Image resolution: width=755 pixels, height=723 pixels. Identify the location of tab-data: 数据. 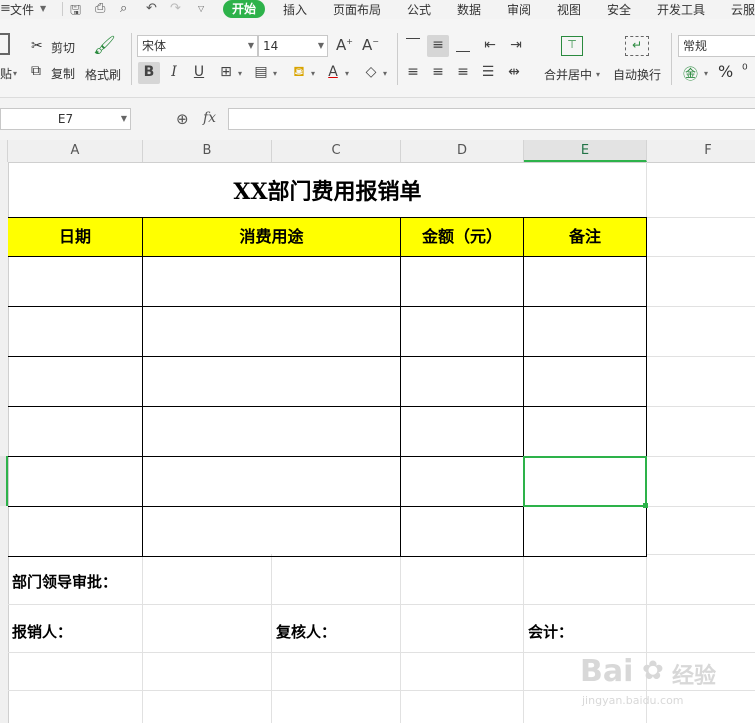
(469, 9).